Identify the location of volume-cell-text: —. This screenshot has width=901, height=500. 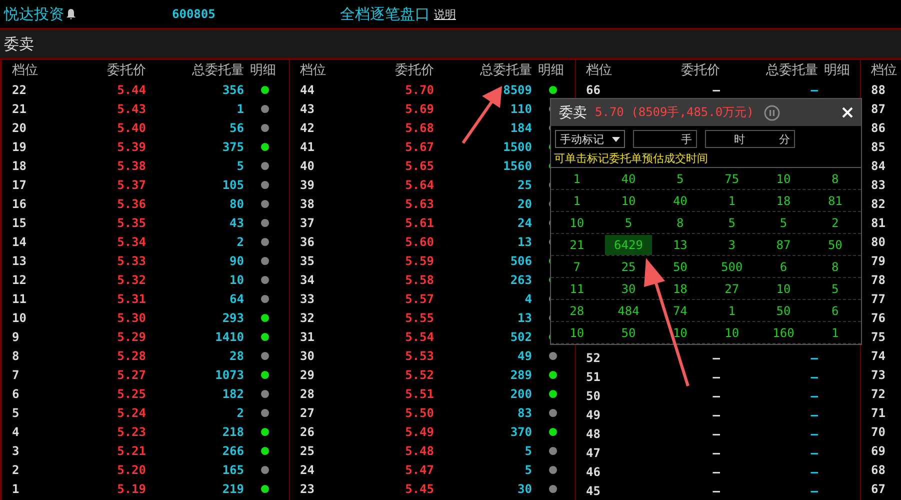
(814, 453).